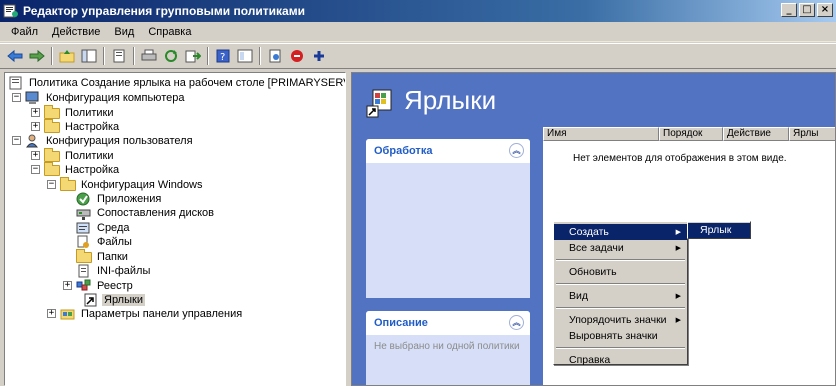  I want to click on menu-view: Вид, so click(124, 32).